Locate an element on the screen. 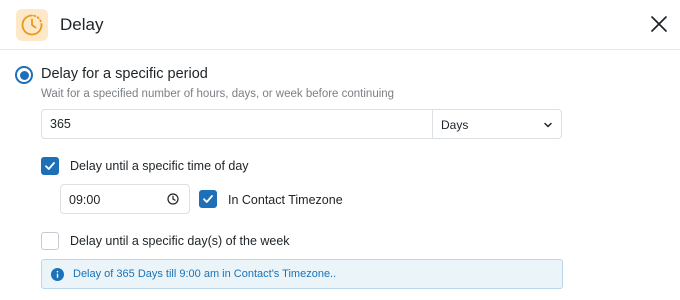 This screenshot has height=300, width=680. specific-period-radio is located at coordinates (24, 75).